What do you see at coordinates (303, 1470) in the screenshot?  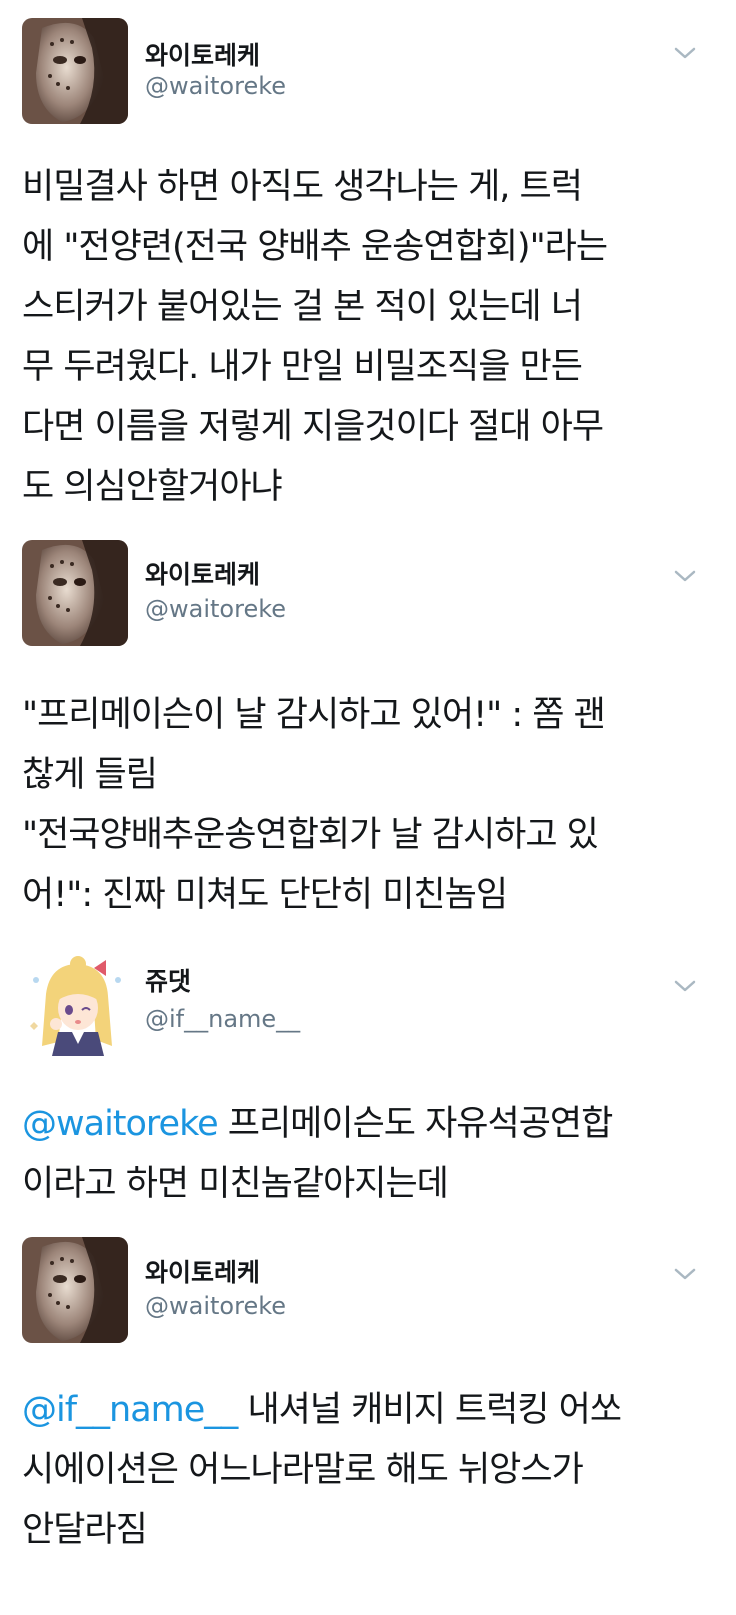 I see `tweet-text-line: 시에이션은 어느나라말로 해도 뉘앙스가` at bounding box center [303, 1470].